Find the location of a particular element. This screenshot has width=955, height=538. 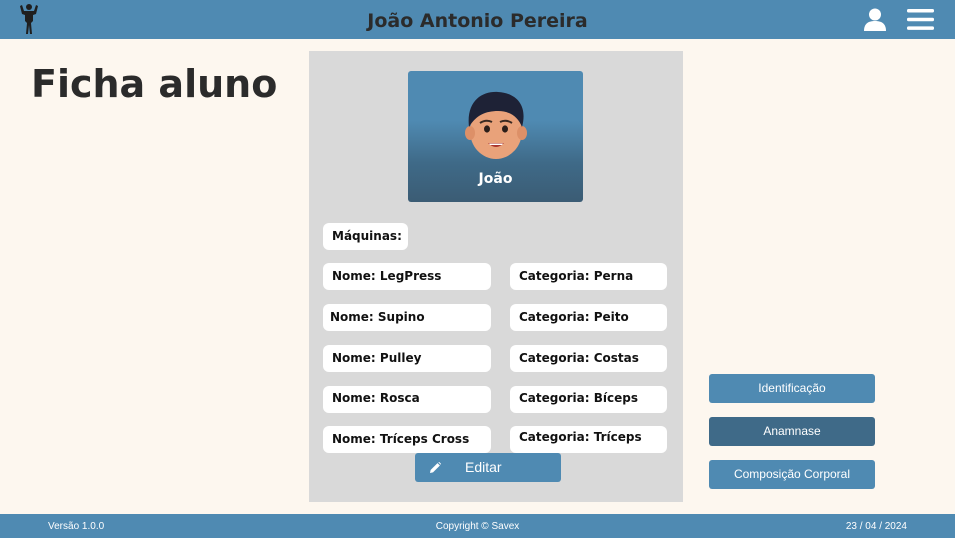

menu-icon is located at coordinates (920, 19).